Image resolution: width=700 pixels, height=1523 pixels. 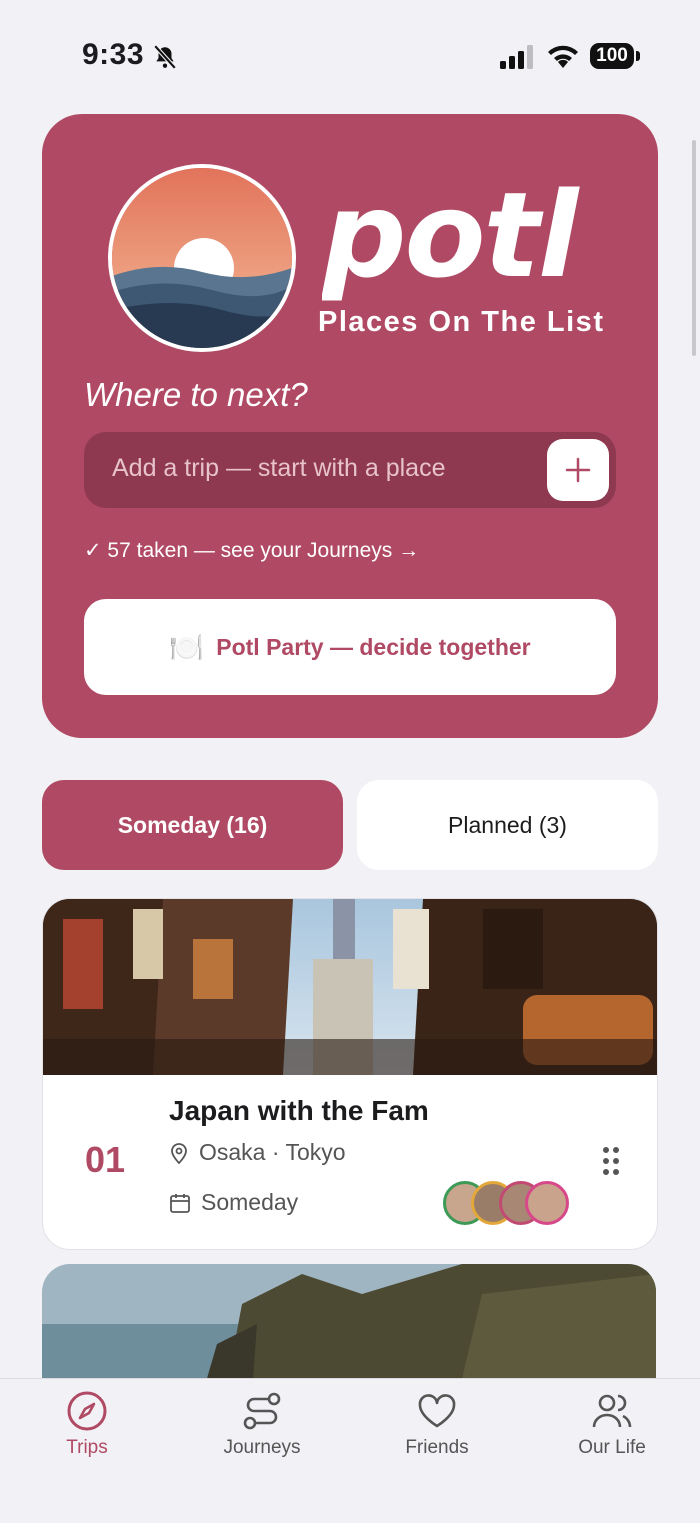 I want to click on add-trip-placeholder: Add a trip — start with a place, so click(x=279, y=468).